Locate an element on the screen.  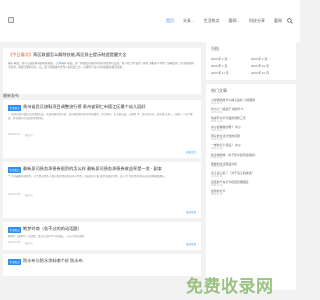
nav-item-news: 要闻 ⌄ is located at coordinates (235, 21).